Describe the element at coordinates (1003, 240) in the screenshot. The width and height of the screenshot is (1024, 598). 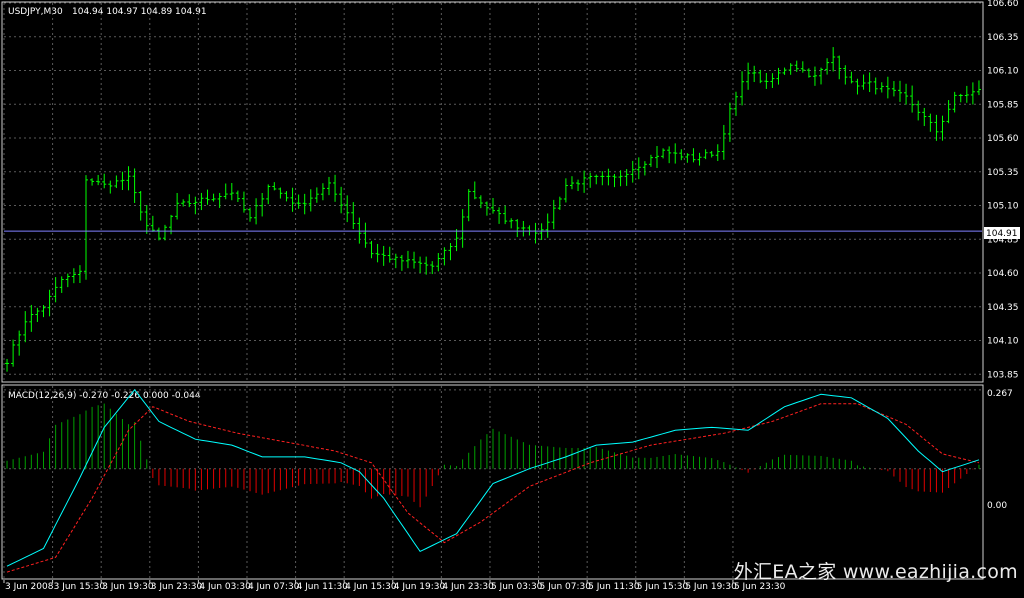
I see `price-ytick-label: 104.85` at that location.